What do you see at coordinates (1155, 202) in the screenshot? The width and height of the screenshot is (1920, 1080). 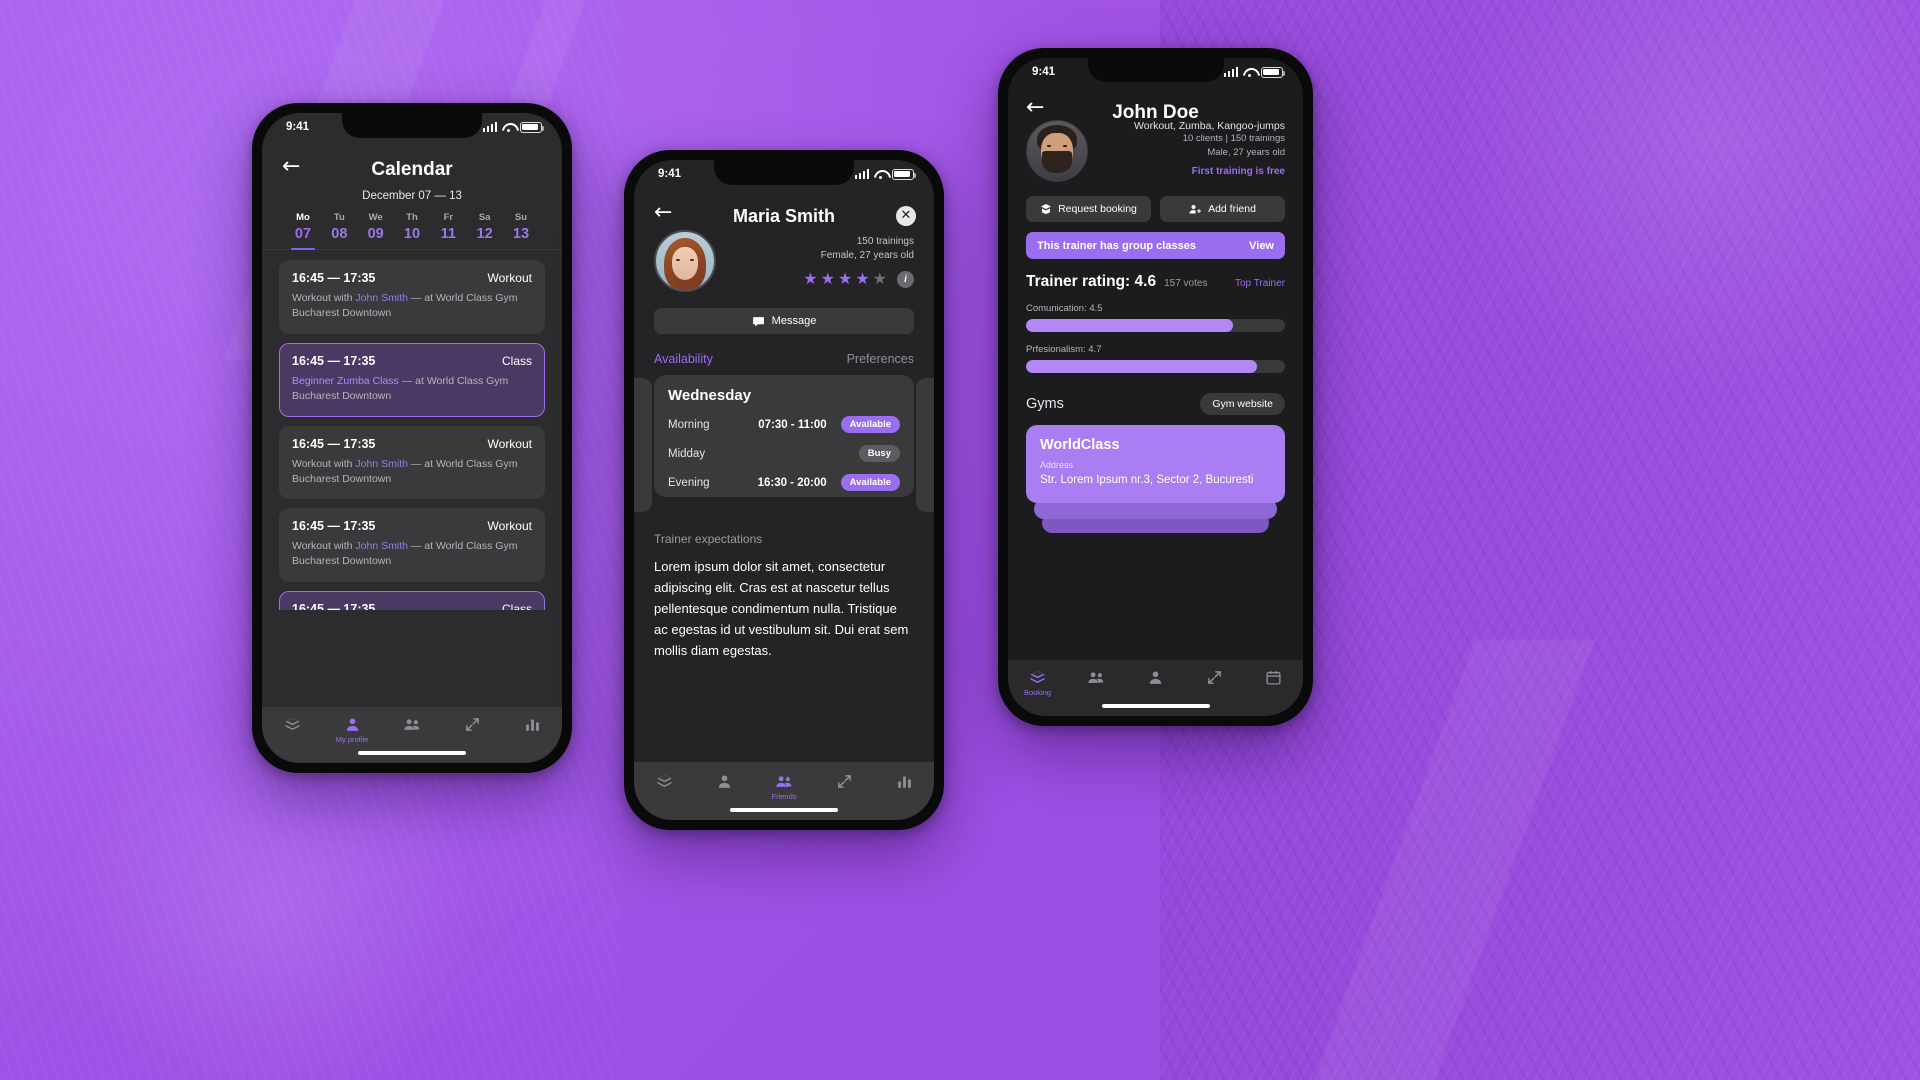 I see `action-buttons: Request booking Add friend` at bounding box center [1155, 202].